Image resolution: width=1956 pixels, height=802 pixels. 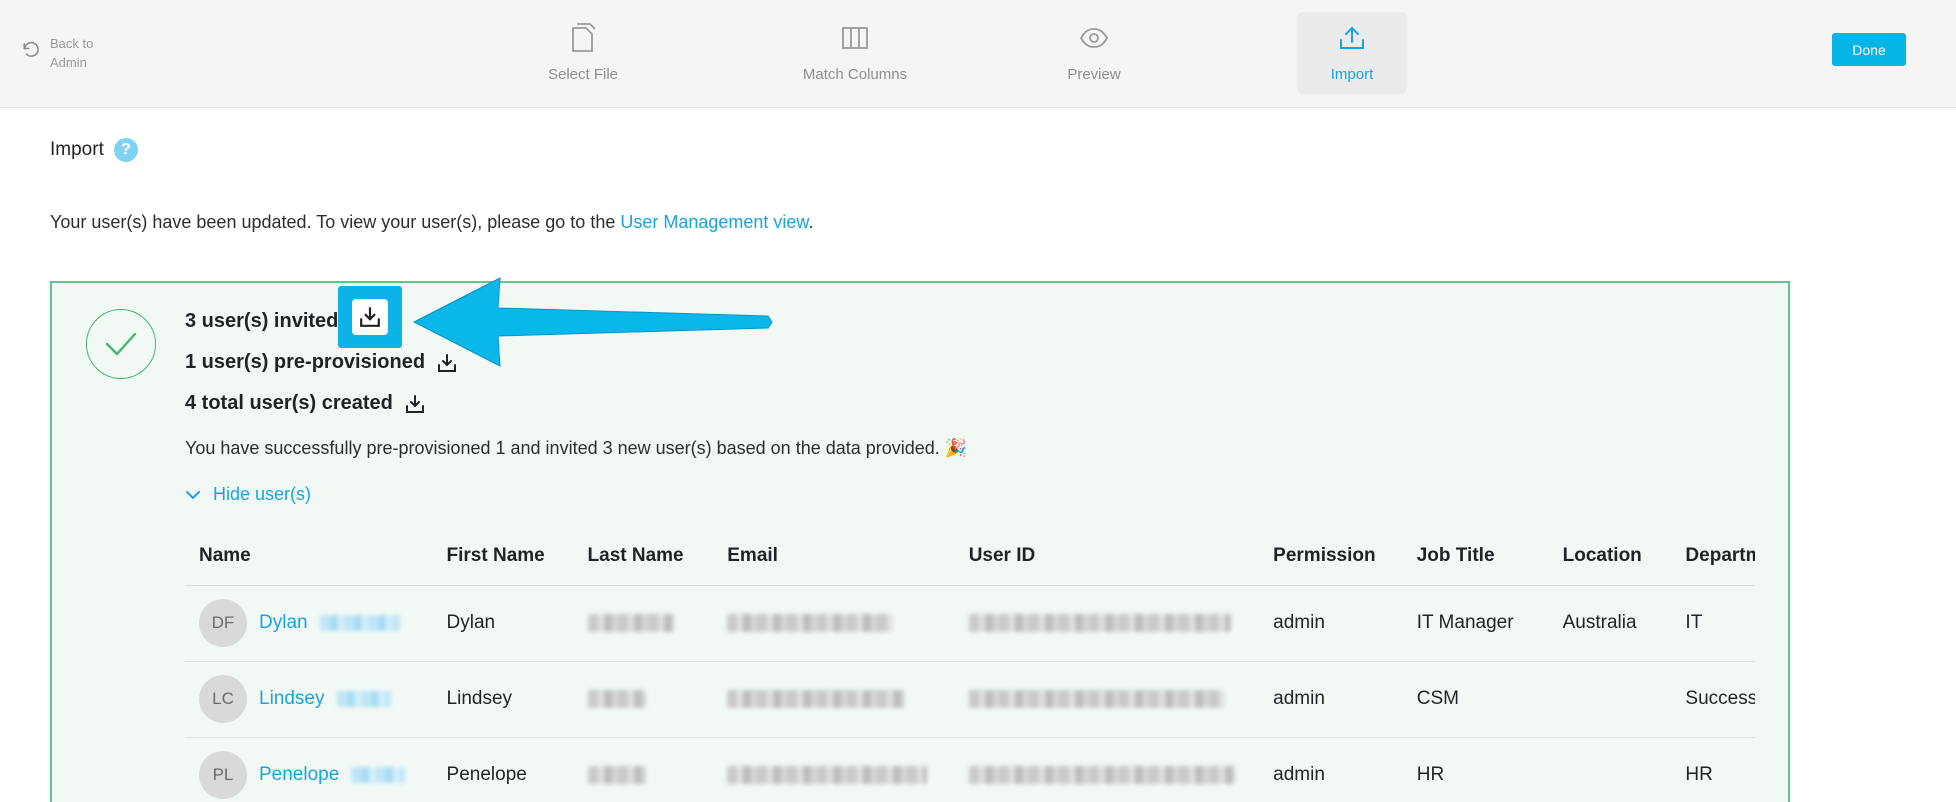 What do you see at coordinates (583, 53) in the screenshot?
I see `step-select-file: Select File` at bounding box center [583, 53].